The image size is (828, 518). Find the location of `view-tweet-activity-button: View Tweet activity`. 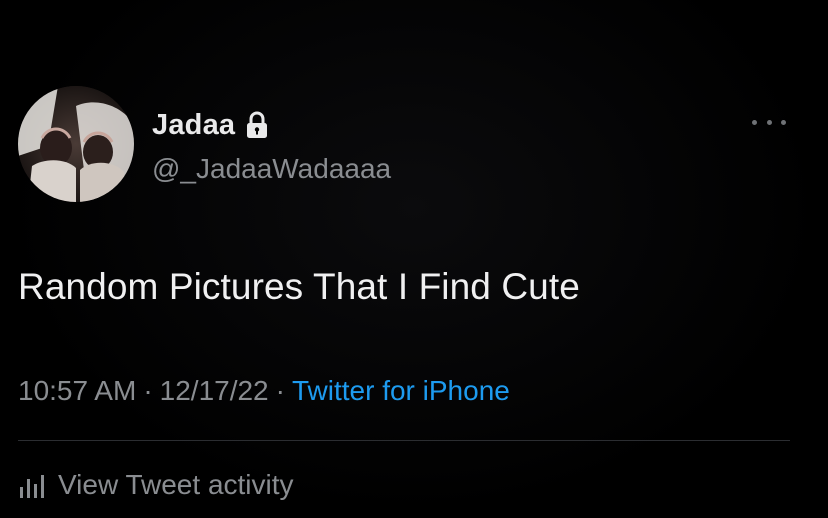

view-tweet-activity-button: View Tweet activity is located at coordinates (156, 485).